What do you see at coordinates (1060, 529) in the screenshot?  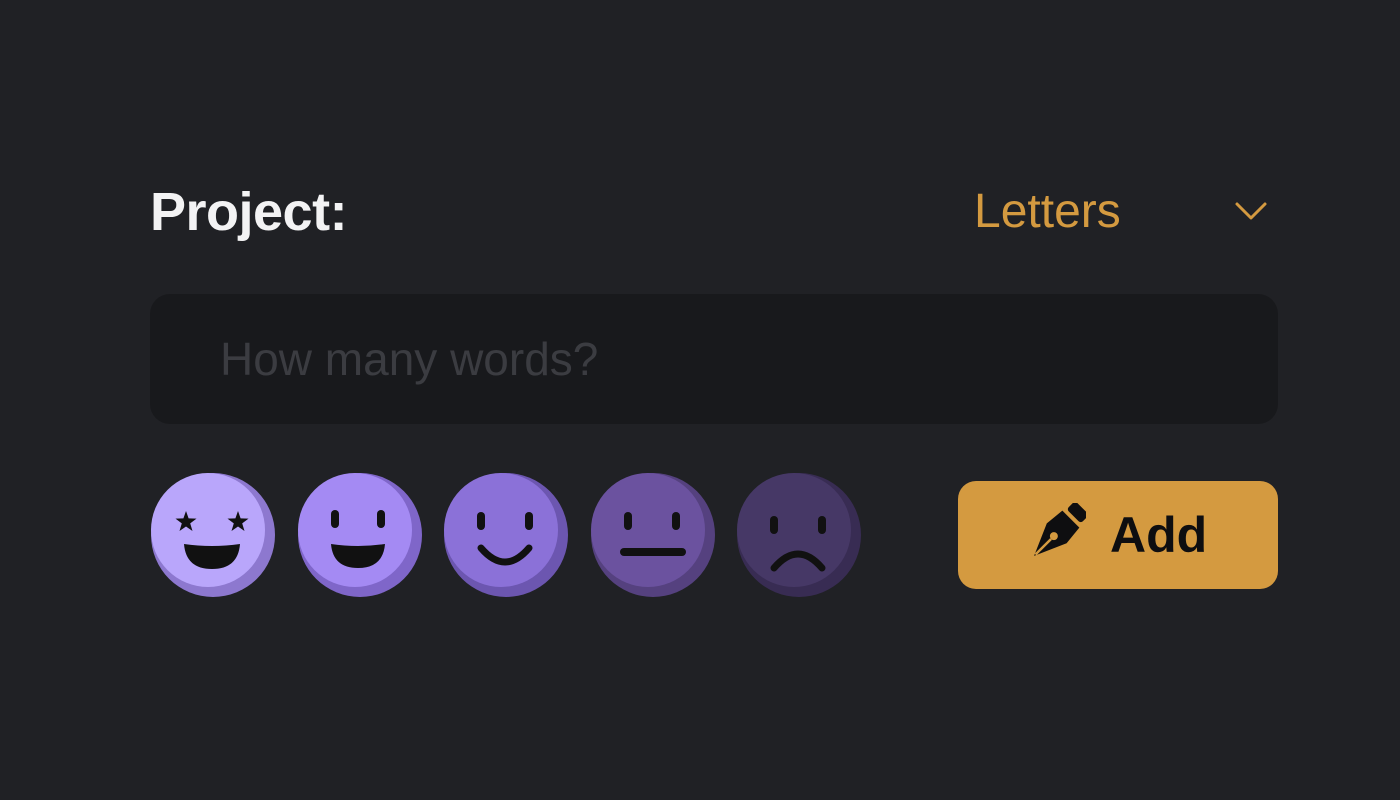 I see `pen-nib-icon` at bounding box center [1060, 529].